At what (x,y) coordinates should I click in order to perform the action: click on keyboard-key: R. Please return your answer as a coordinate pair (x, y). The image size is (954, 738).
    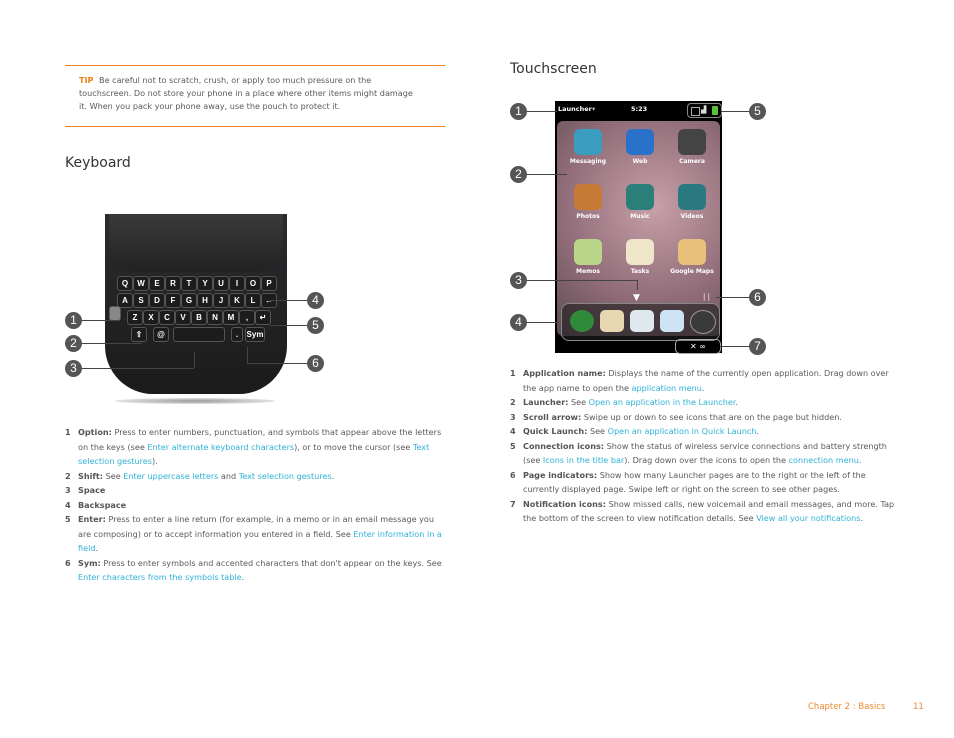
    Looking at the image, I should click on (173, 283).